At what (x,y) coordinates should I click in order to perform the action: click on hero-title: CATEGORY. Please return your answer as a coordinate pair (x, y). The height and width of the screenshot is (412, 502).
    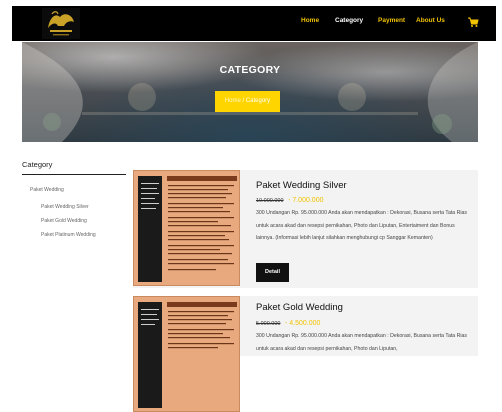
    Looking at the image, I should click on (250, 70).